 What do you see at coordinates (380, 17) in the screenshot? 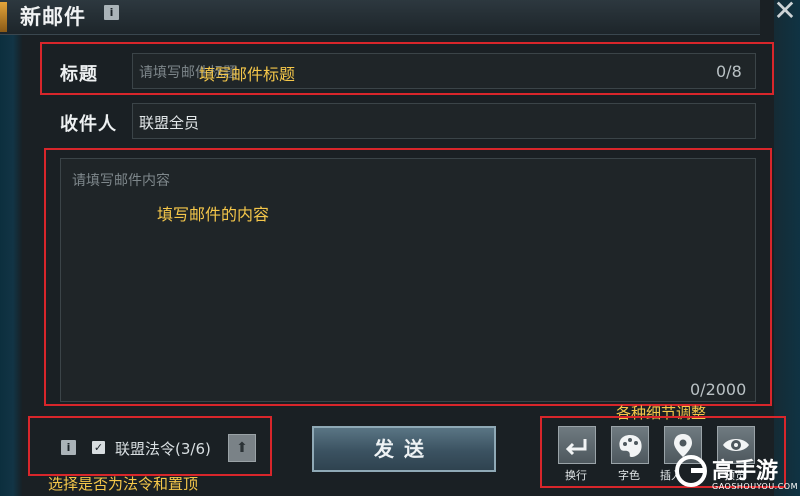
I see `title-bar: 新邮件 i` at bounding box center [380, 17].